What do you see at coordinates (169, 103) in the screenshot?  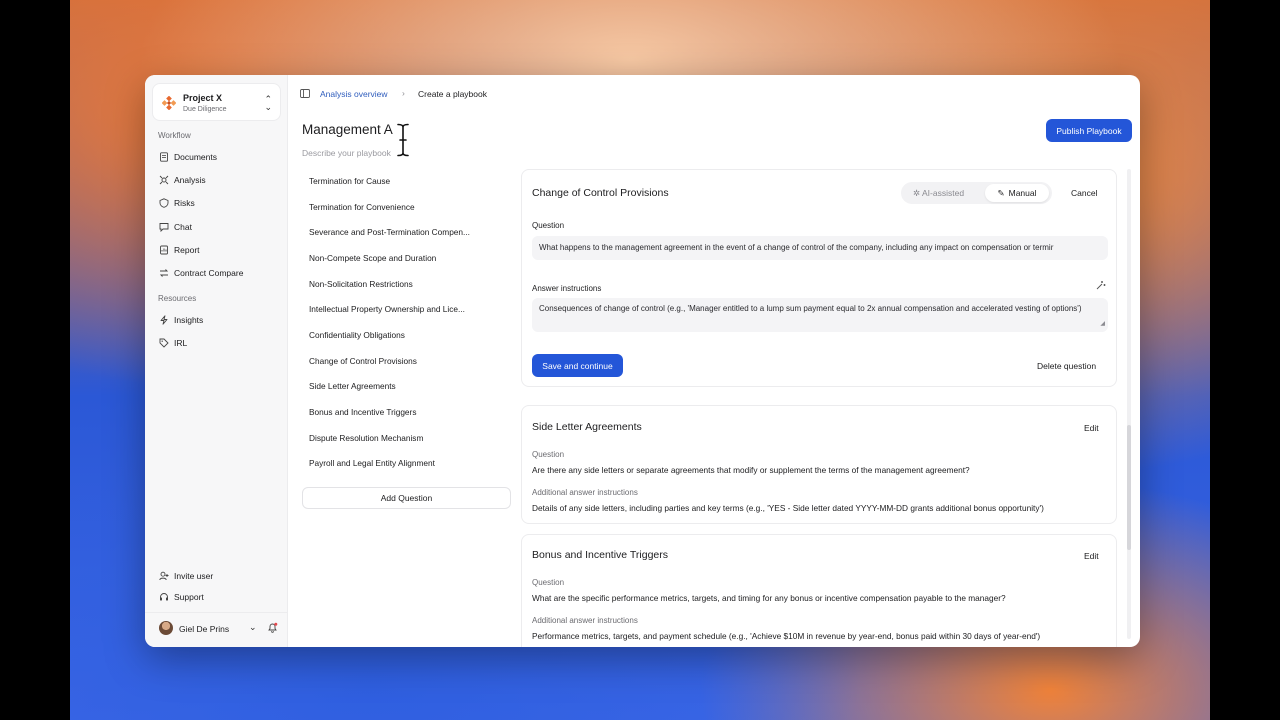 I see `project-logo-icon` at bounding box center [169, 103].